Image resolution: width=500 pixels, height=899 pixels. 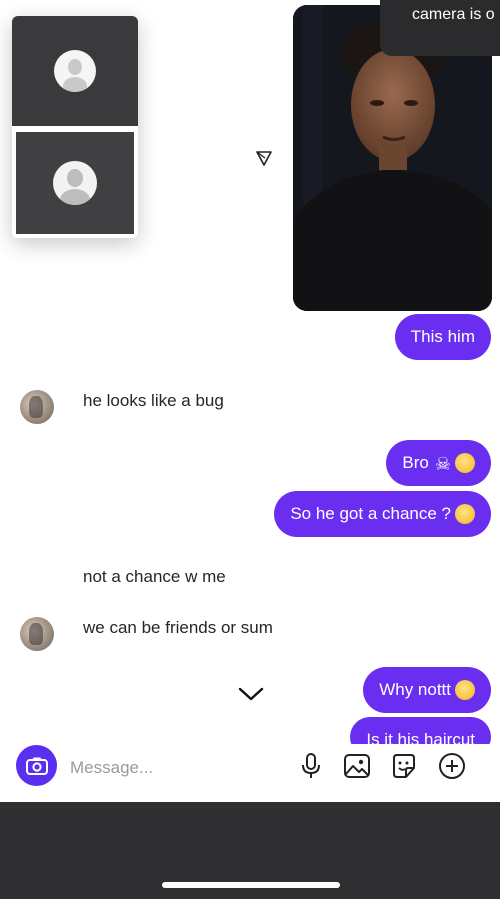 I want to click on outgoing-message: Bro ☠, so click(x=438, y=463).